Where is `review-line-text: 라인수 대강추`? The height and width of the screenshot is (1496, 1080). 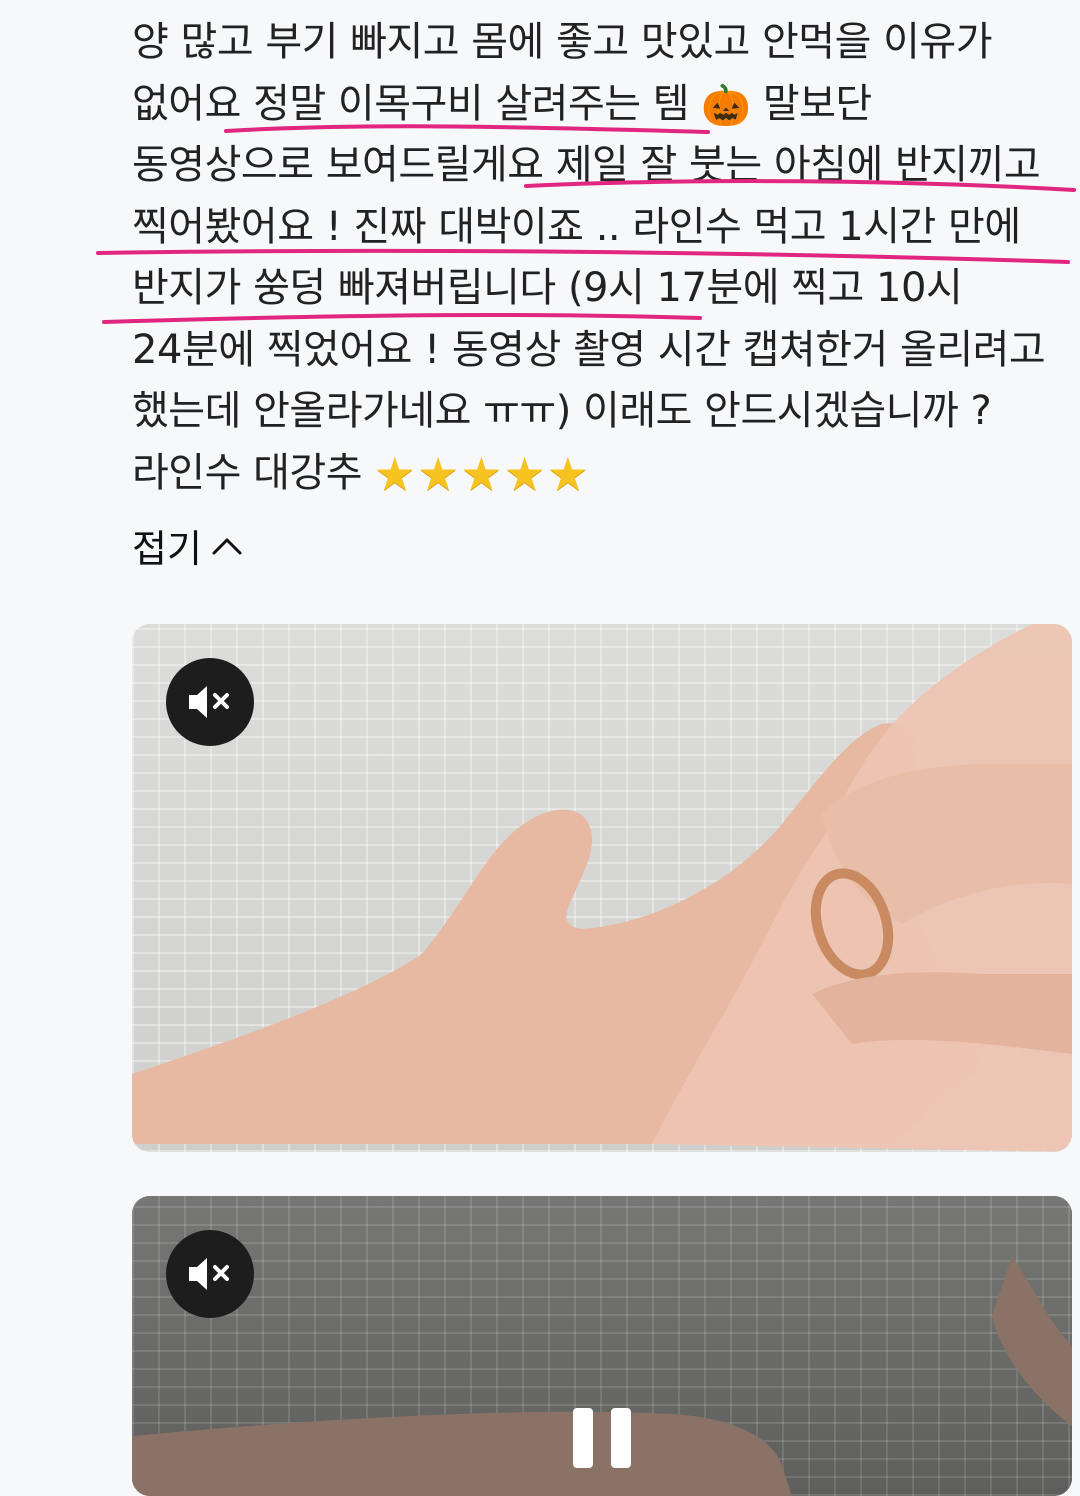 review-line-text: 라인수 대강추 is located at coordinates (247, 472).